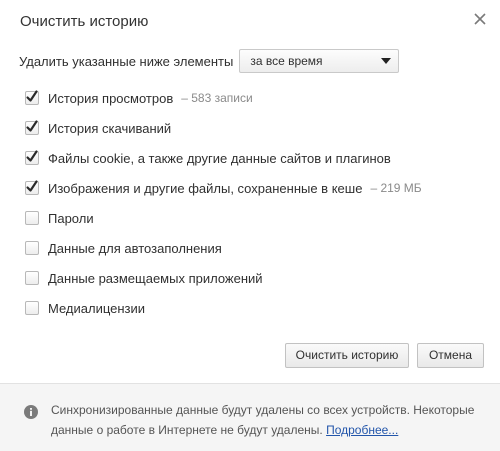 The height and width of the screenshot is (451, 500). What do you see at coordinates (32, 278) in the screenshot?
I see `checkbox-hosted-apps` at bounding box center [32, 278].